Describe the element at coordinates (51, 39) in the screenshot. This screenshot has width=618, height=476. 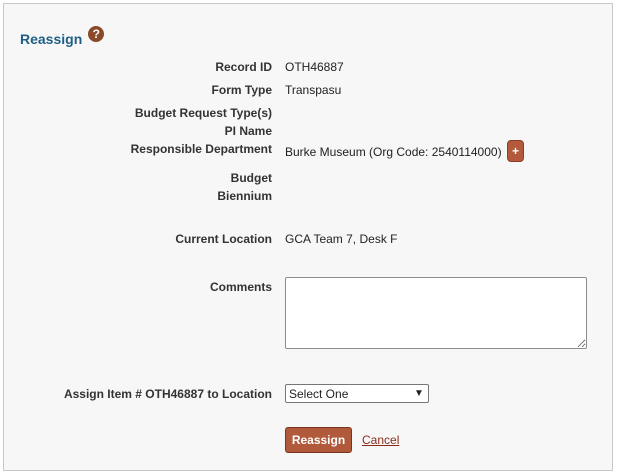
I see `page-title: Reassign` at that location.